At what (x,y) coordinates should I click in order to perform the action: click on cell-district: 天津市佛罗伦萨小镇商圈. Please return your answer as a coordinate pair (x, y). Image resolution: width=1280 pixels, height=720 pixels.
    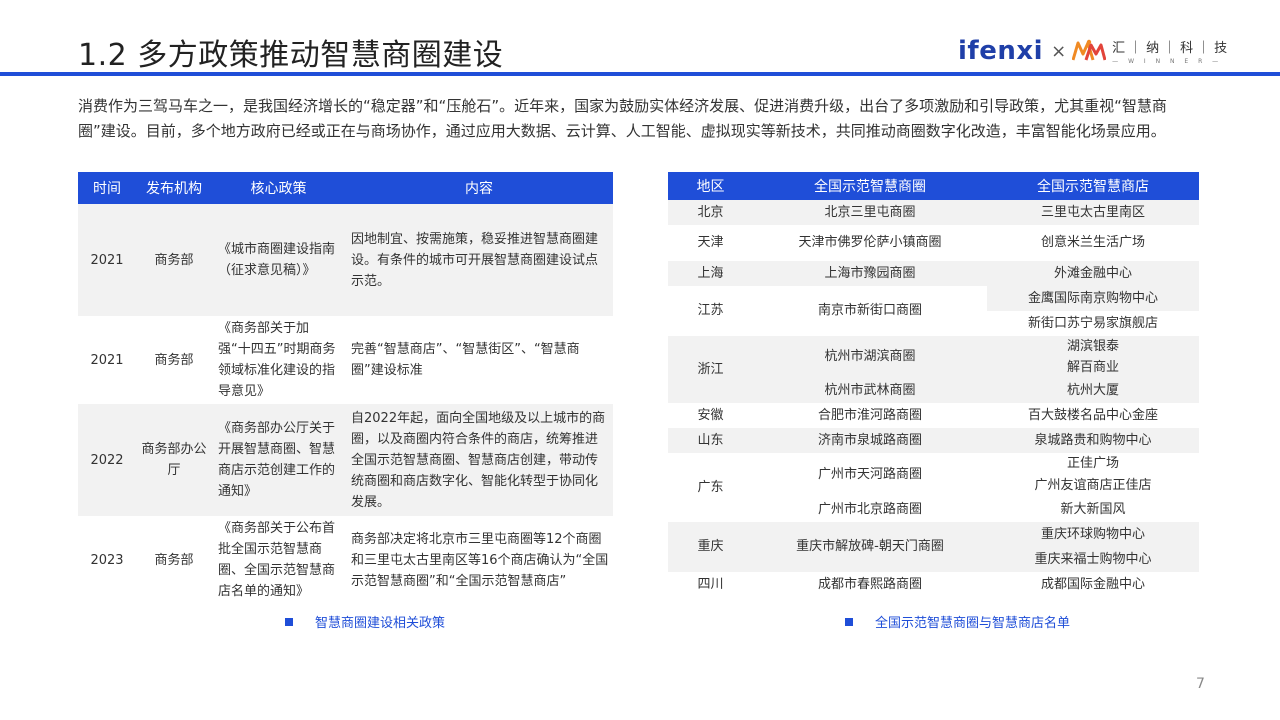
    Looking at the image, I should click on (870, 243).